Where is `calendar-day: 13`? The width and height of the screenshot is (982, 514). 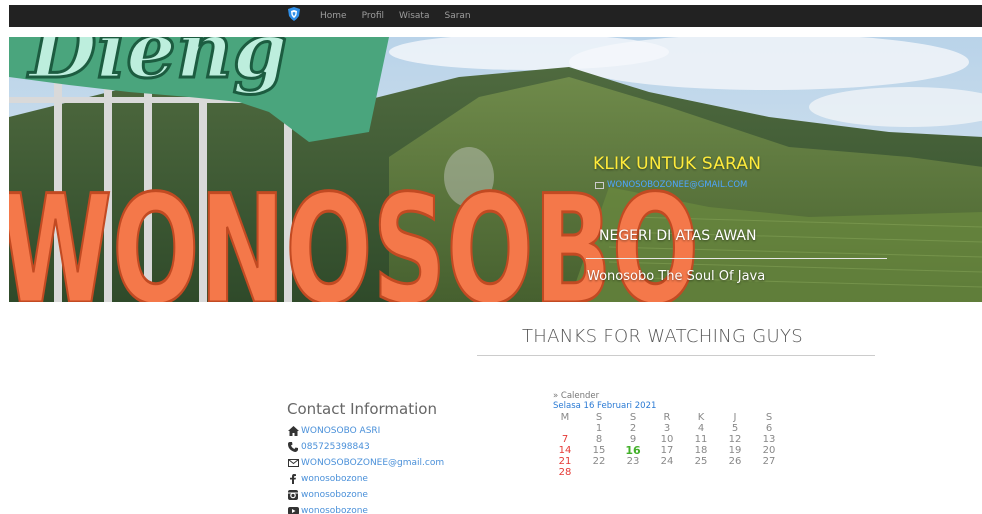 calendar-day: 13 is located at coordinates (769, 439).